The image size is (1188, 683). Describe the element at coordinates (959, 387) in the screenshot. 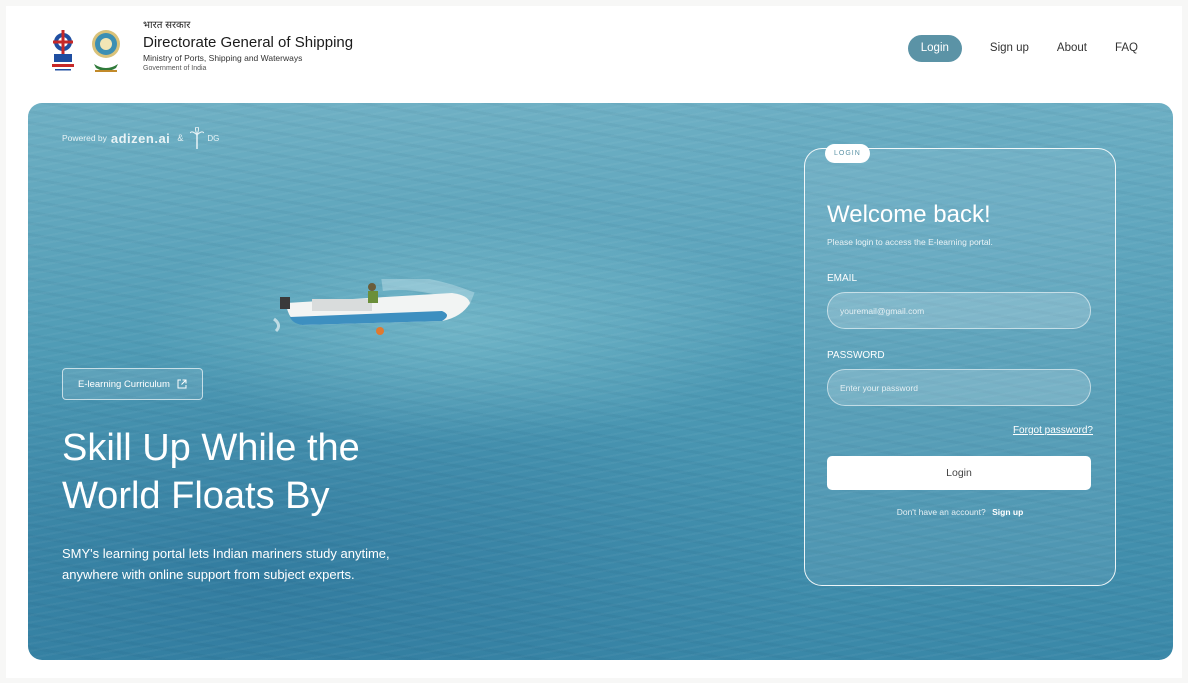

I see `password-field` at that location.